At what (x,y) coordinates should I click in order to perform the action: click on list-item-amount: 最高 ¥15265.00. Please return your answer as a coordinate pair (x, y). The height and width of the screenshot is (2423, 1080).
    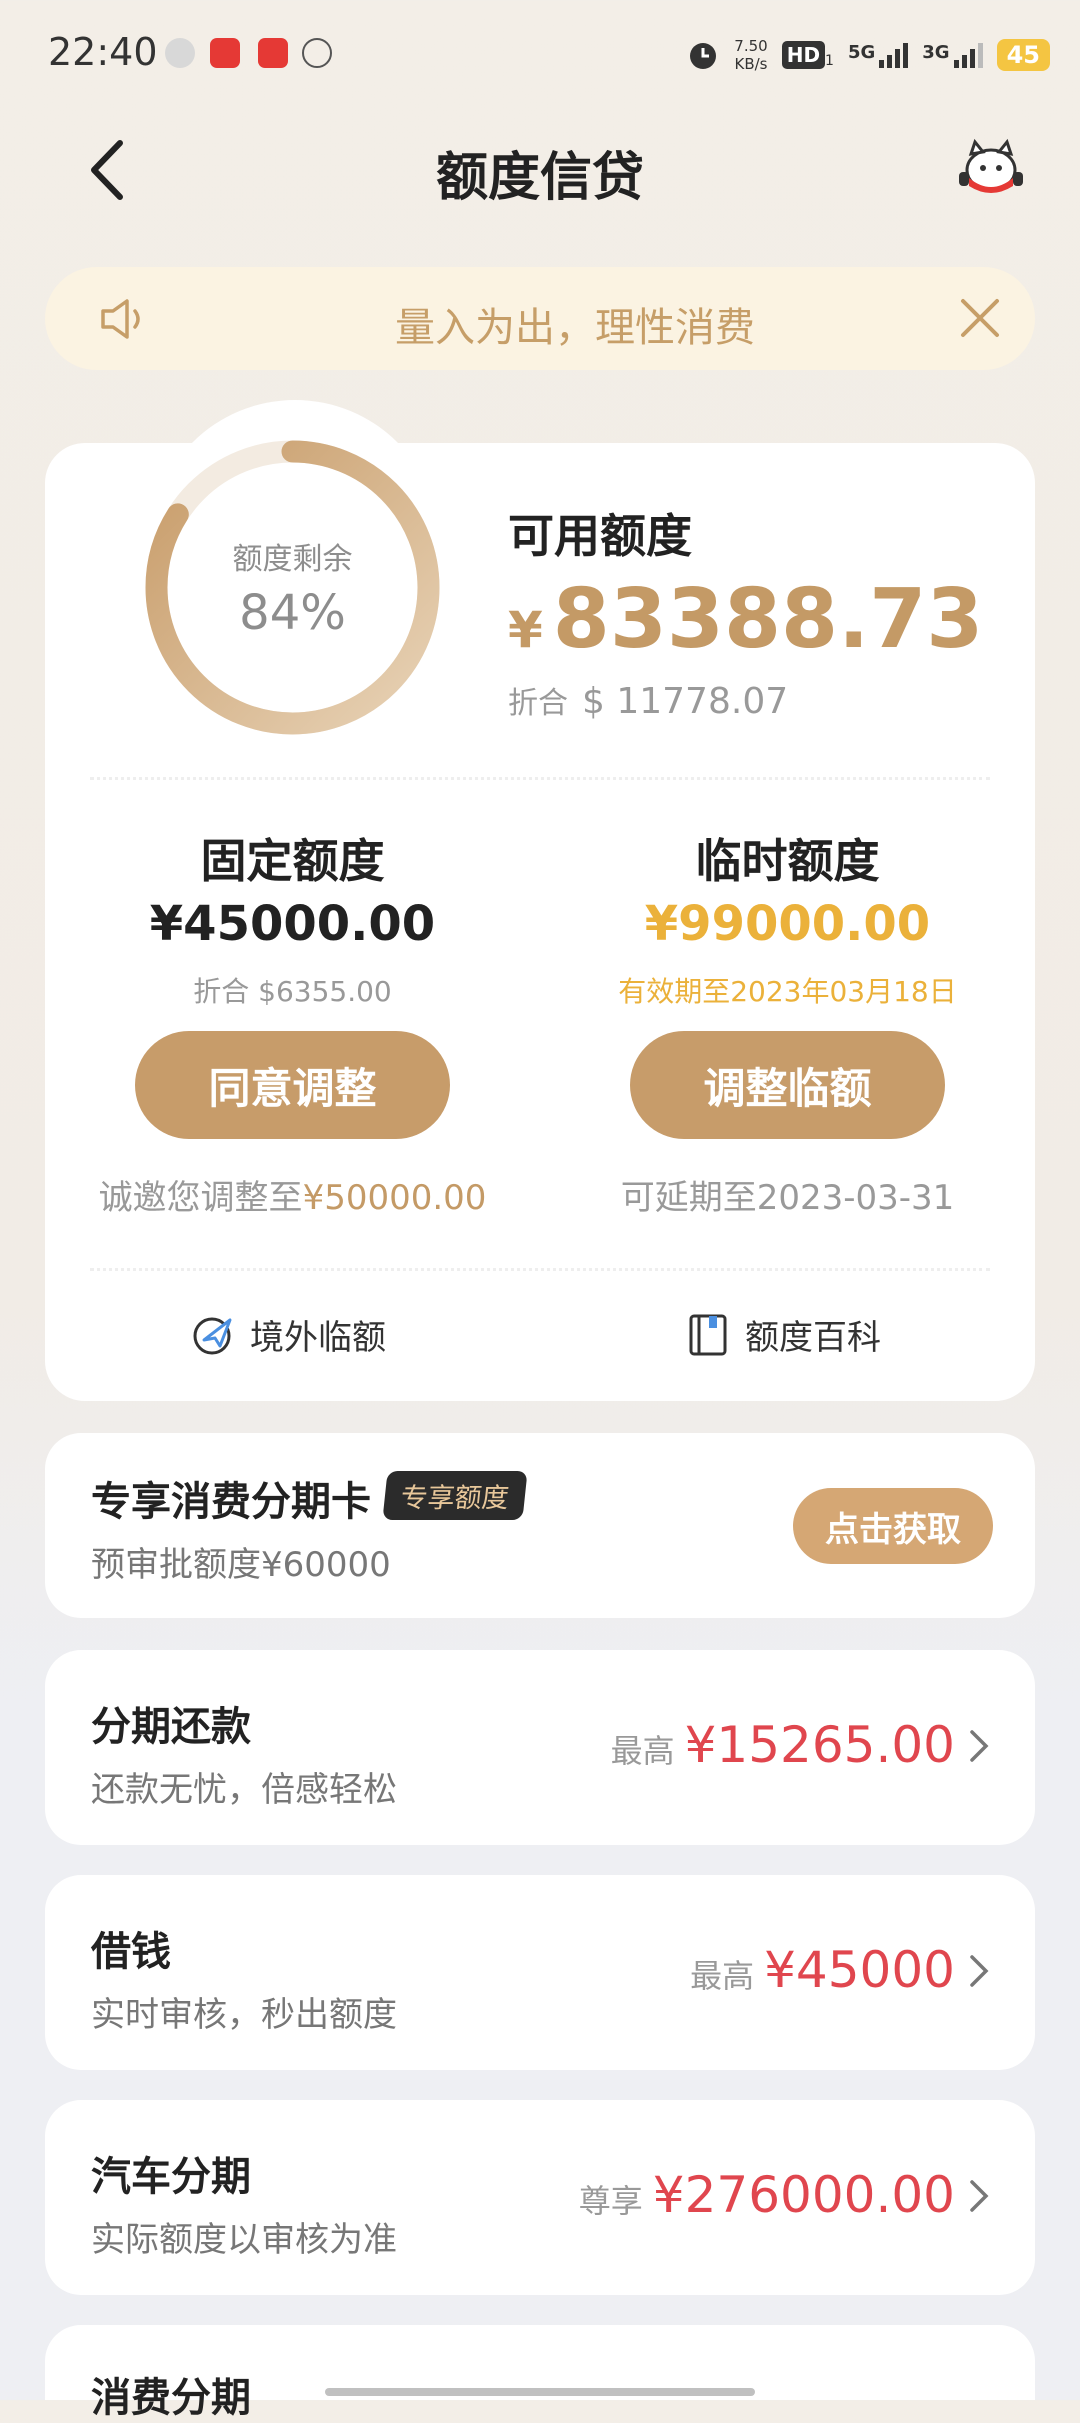
    Looking at the image, I should click on (783, 1745).